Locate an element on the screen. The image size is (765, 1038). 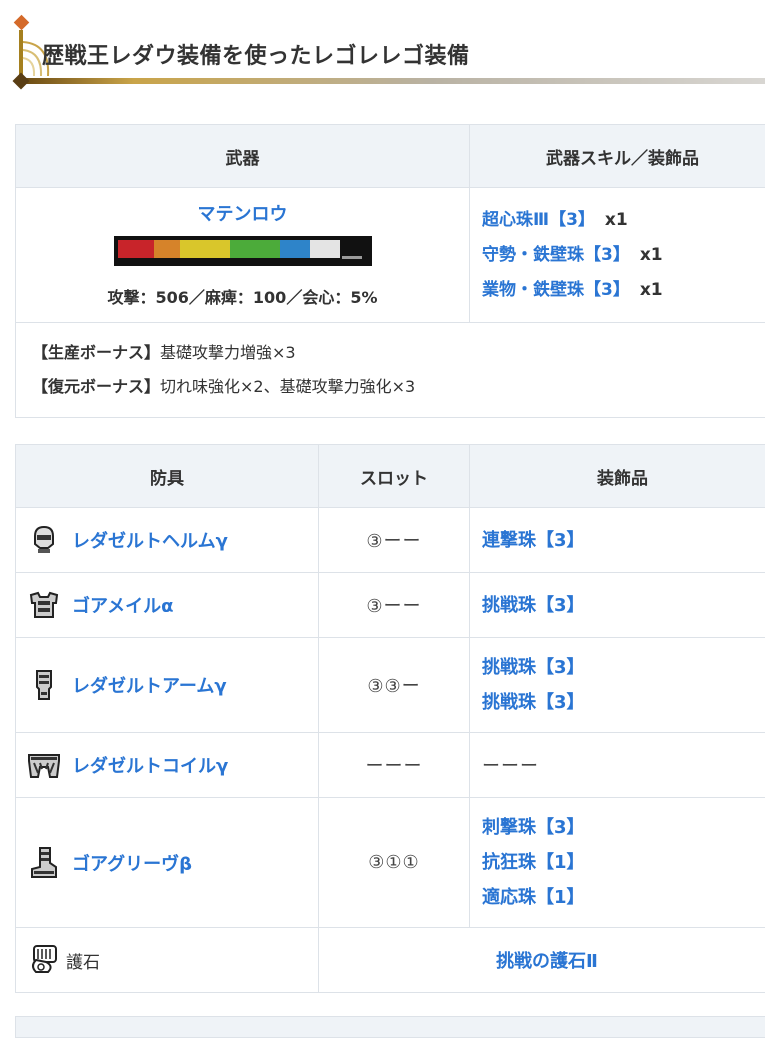
sharpness-white is located at coordinates (325, 249).